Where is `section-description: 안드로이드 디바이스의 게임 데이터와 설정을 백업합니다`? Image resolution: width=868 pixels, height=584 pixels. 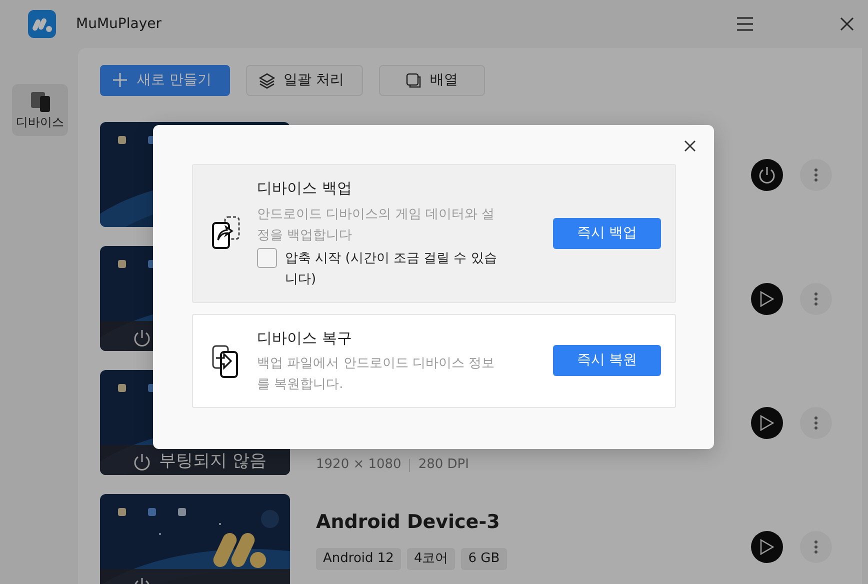 section-description: 안드로이드 디바이스의 게임 데이터와 설정을 백업합니다 is located at coordinates (376, 225).